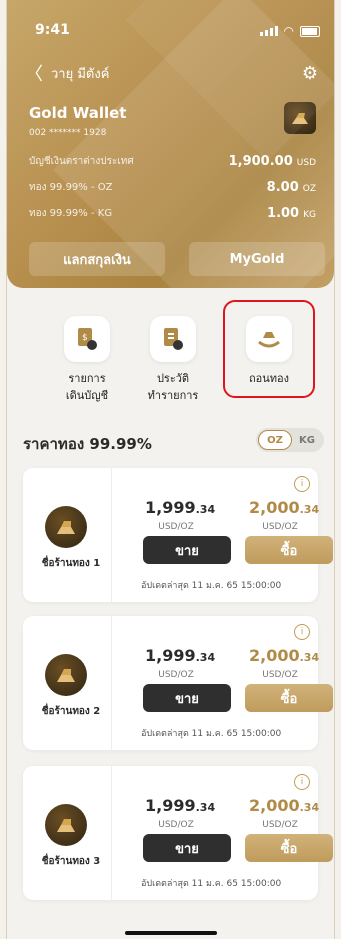  Describe the element at coordinates (173, 387) in the screenshot. I see `action-label: ประวัติ ทำรายการ` at that location.